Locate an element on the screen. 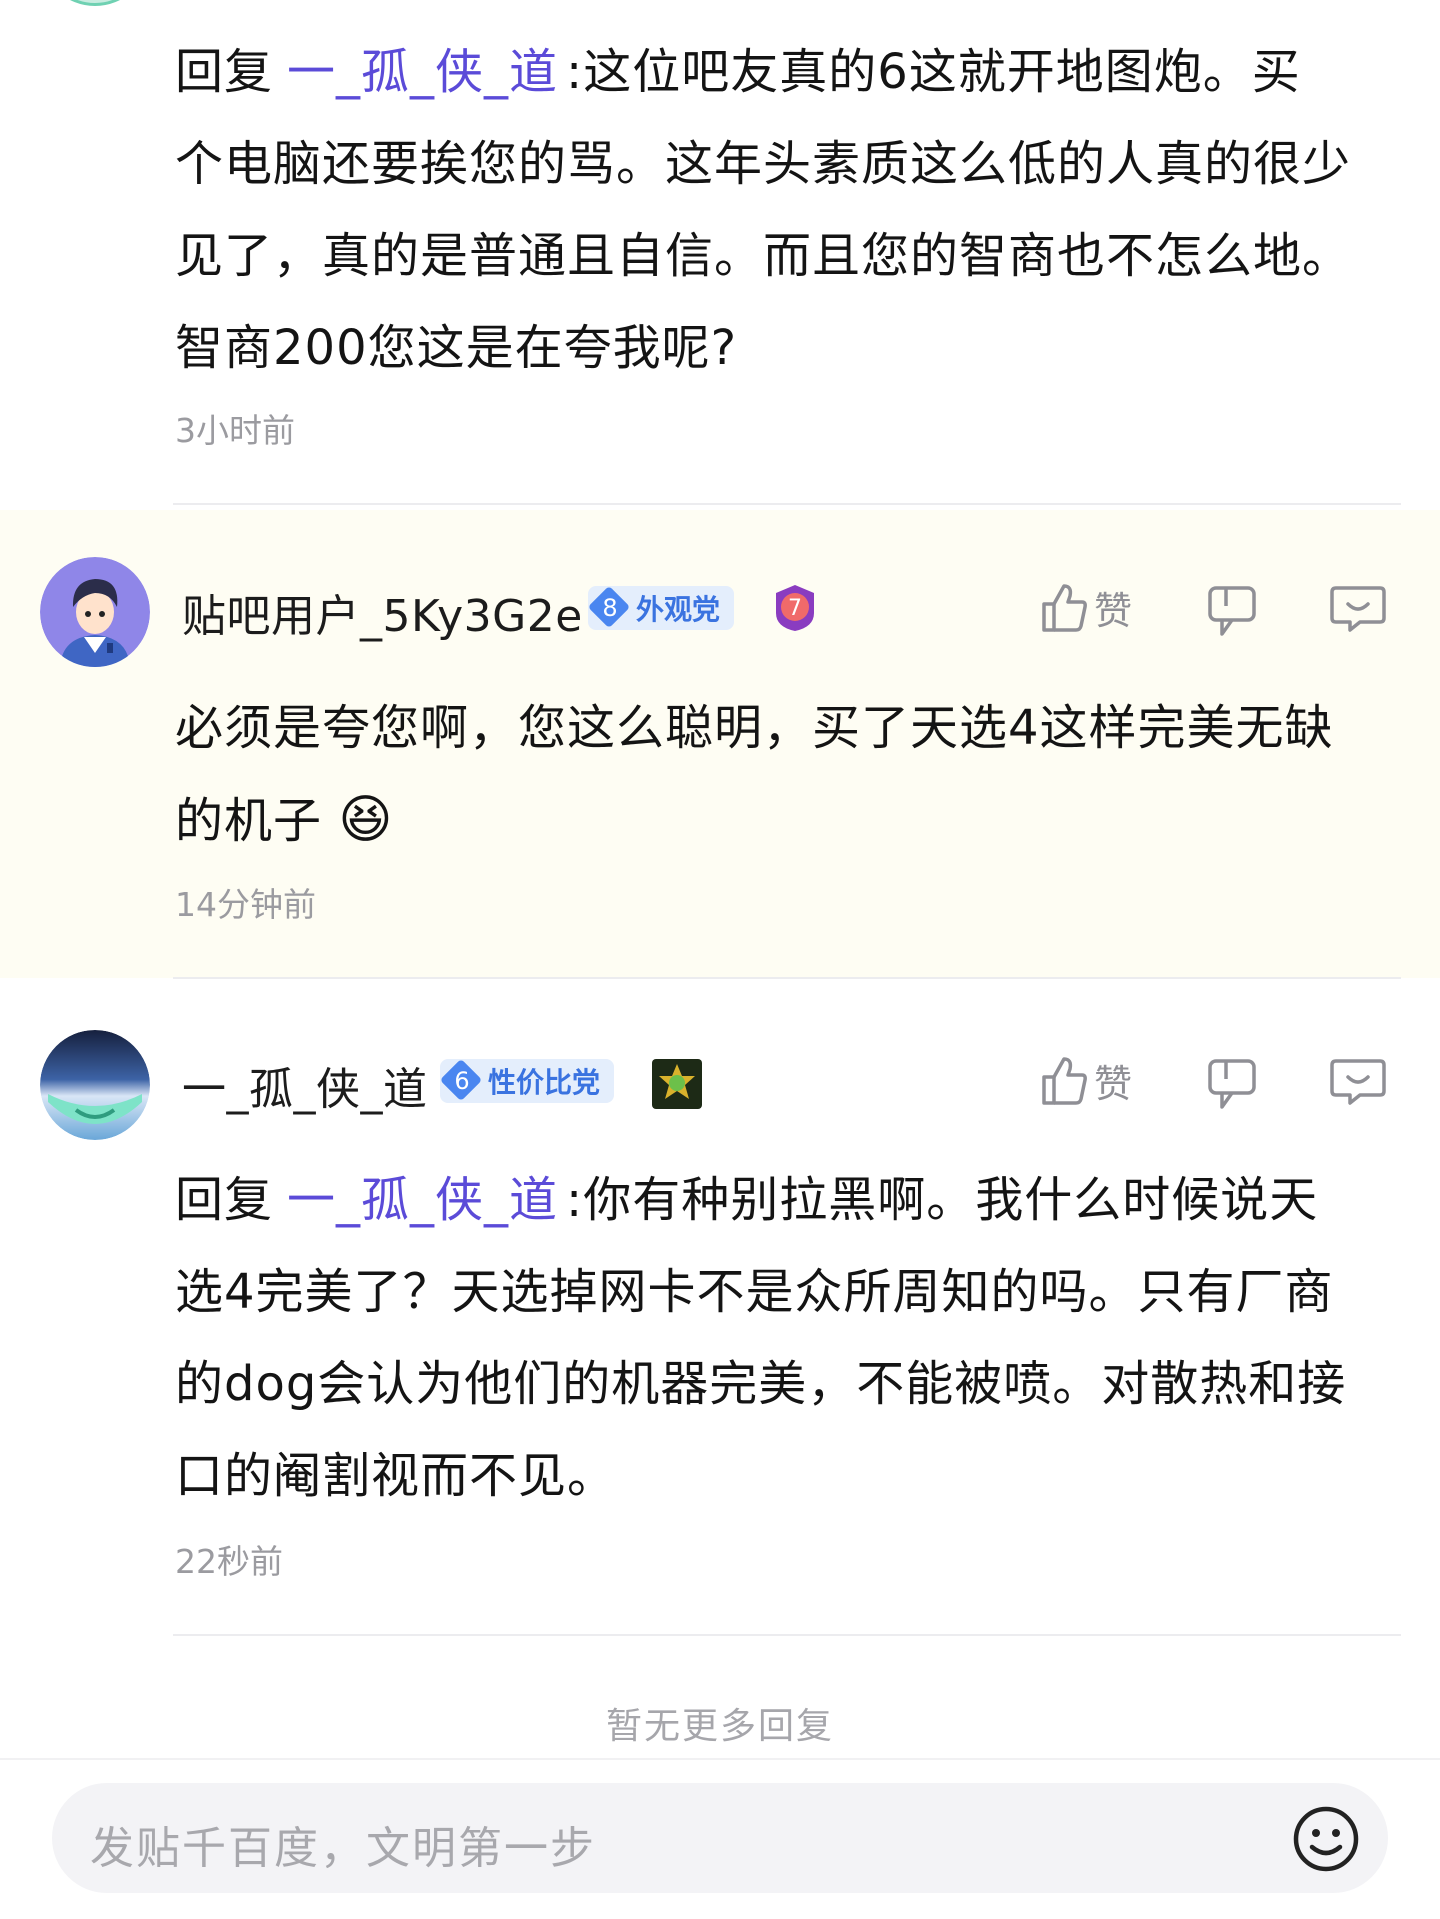  reply-text-line: :这位吧友真的6这就开地图炮。买 is located at coordinates (933, 72).